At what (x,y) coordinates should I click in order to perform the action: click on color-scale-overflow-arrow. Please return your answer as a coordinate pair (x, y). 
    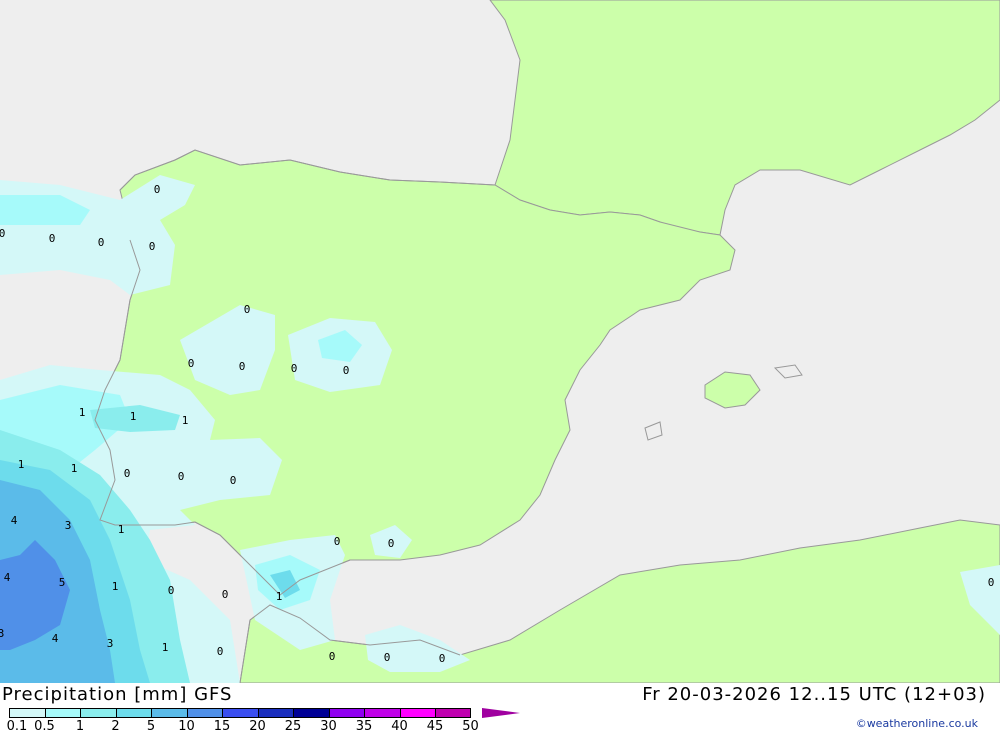
    Looking at the image, I should click on (501, 713).